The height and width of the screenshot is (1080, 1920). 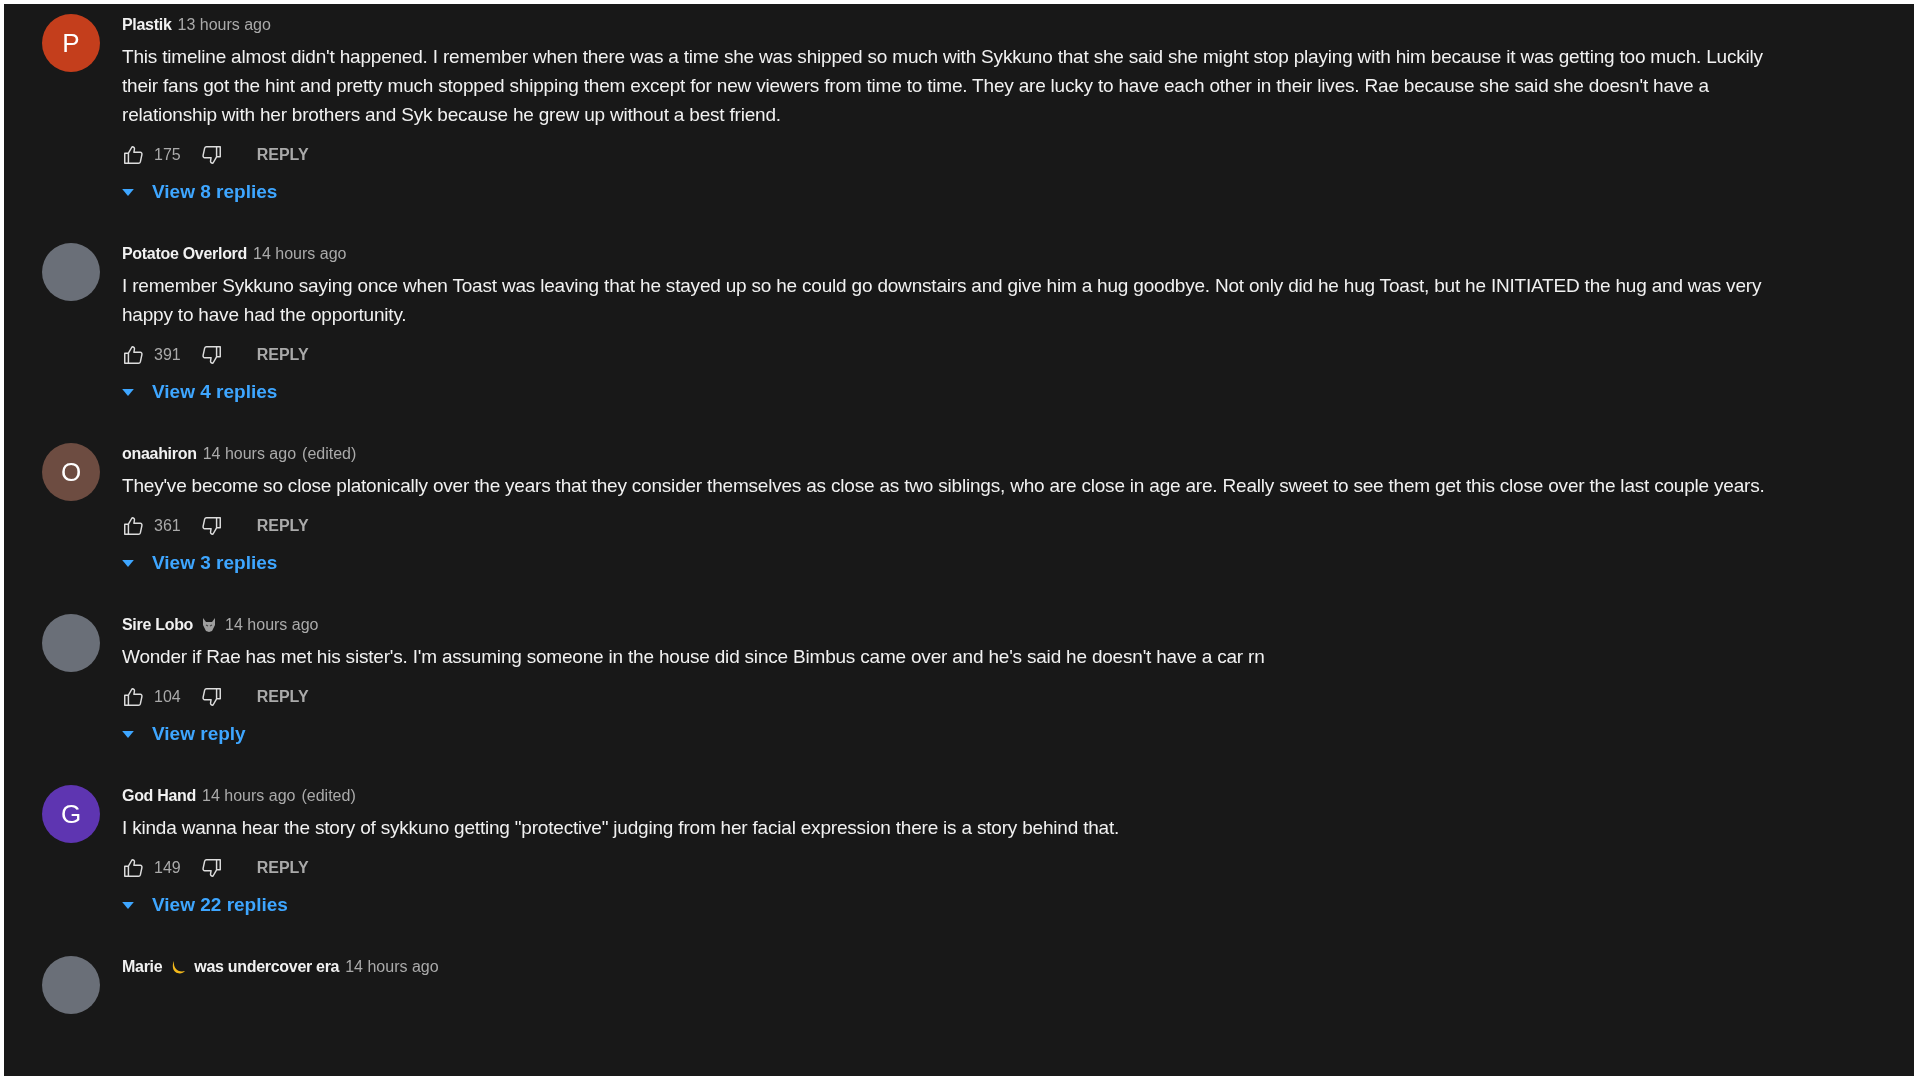 What do you see at coordinates (200, 563) in the screenshot?
I see `view-replies-button: View 3 replies` at bounding box center [200, 563].